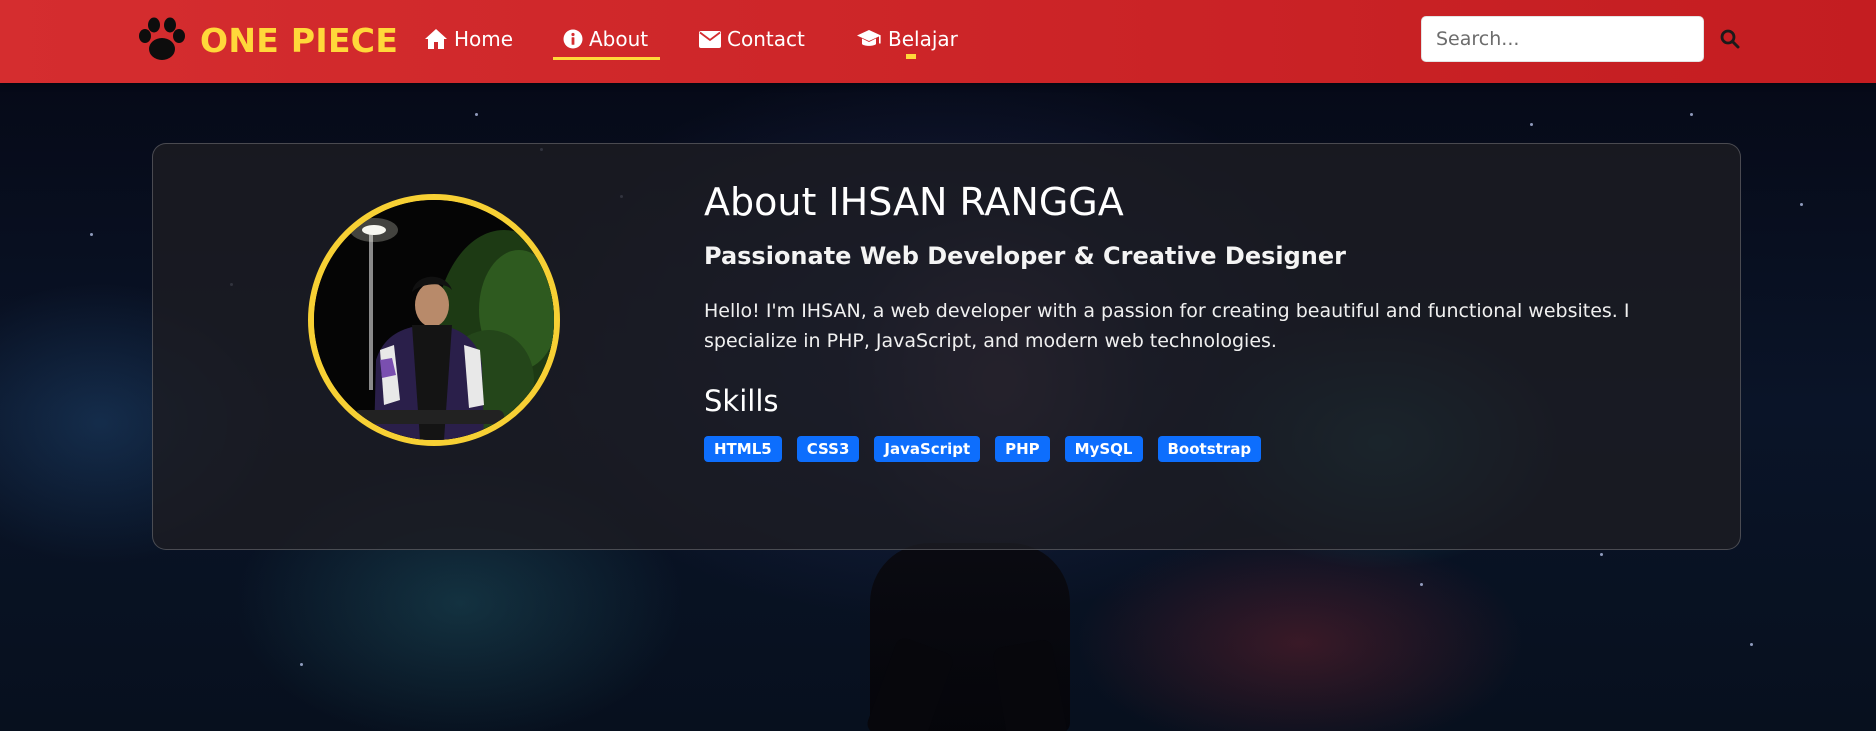  Describe the element at coordinates (927, 449) in the screenshot. I see `skill-badge: JavaScript` at that location.